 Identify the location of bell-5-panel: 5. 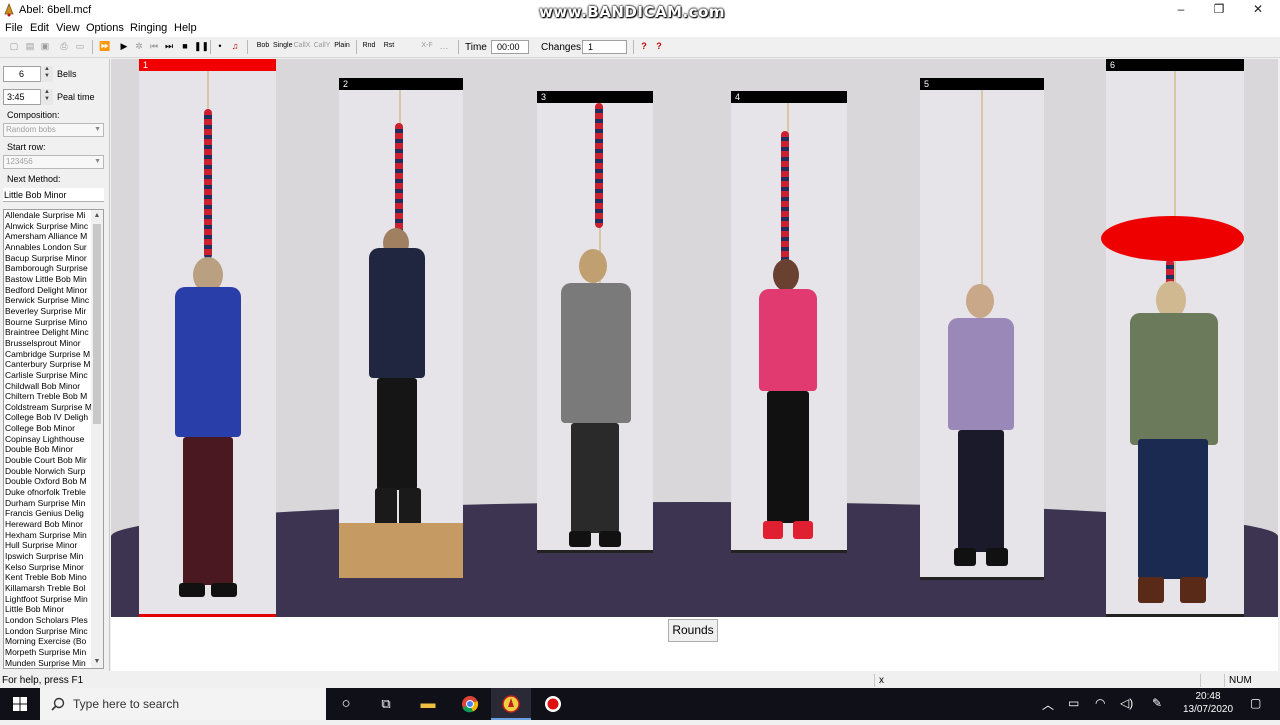
(982, 329).